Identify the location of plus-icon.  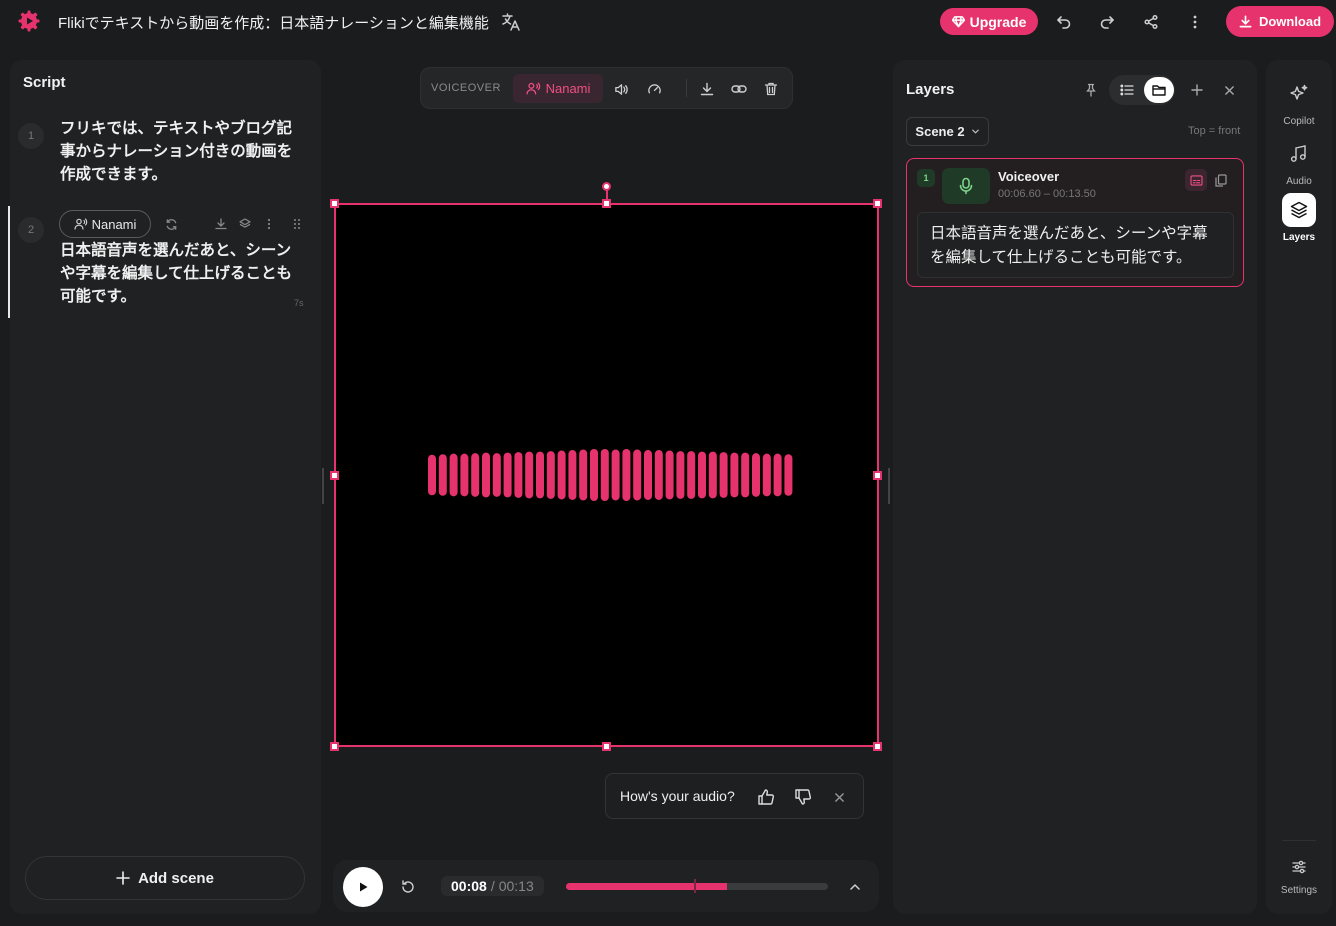
(123, 878).